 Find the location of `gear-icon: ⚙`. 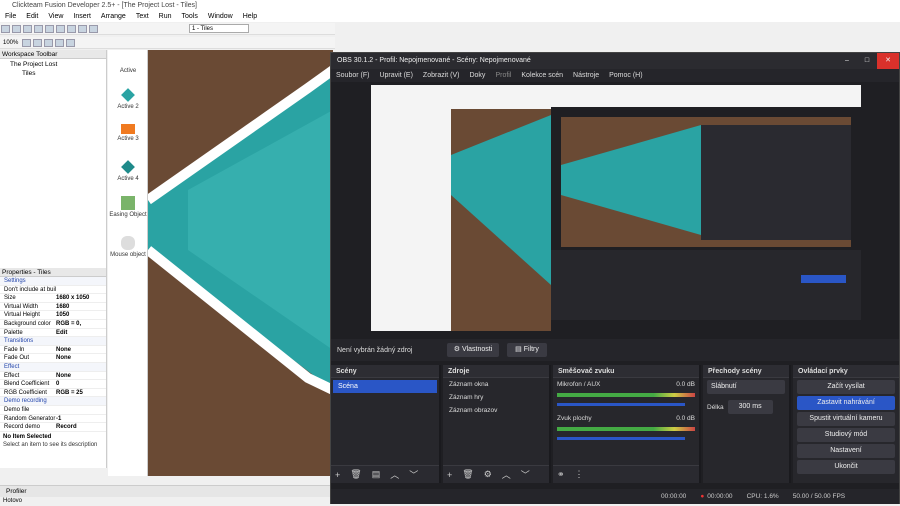

gear-icon: ⚙ is located at coordinates (488, 474).